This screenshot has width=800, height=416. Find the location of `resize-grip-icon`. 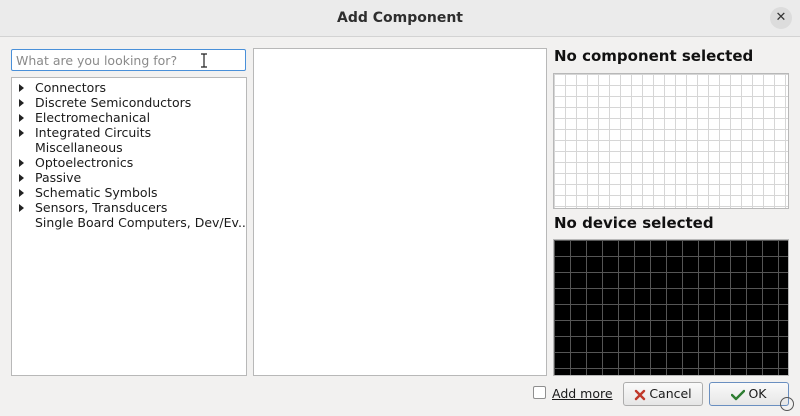

resize-grip-icon is located at coordinates (787, 404).